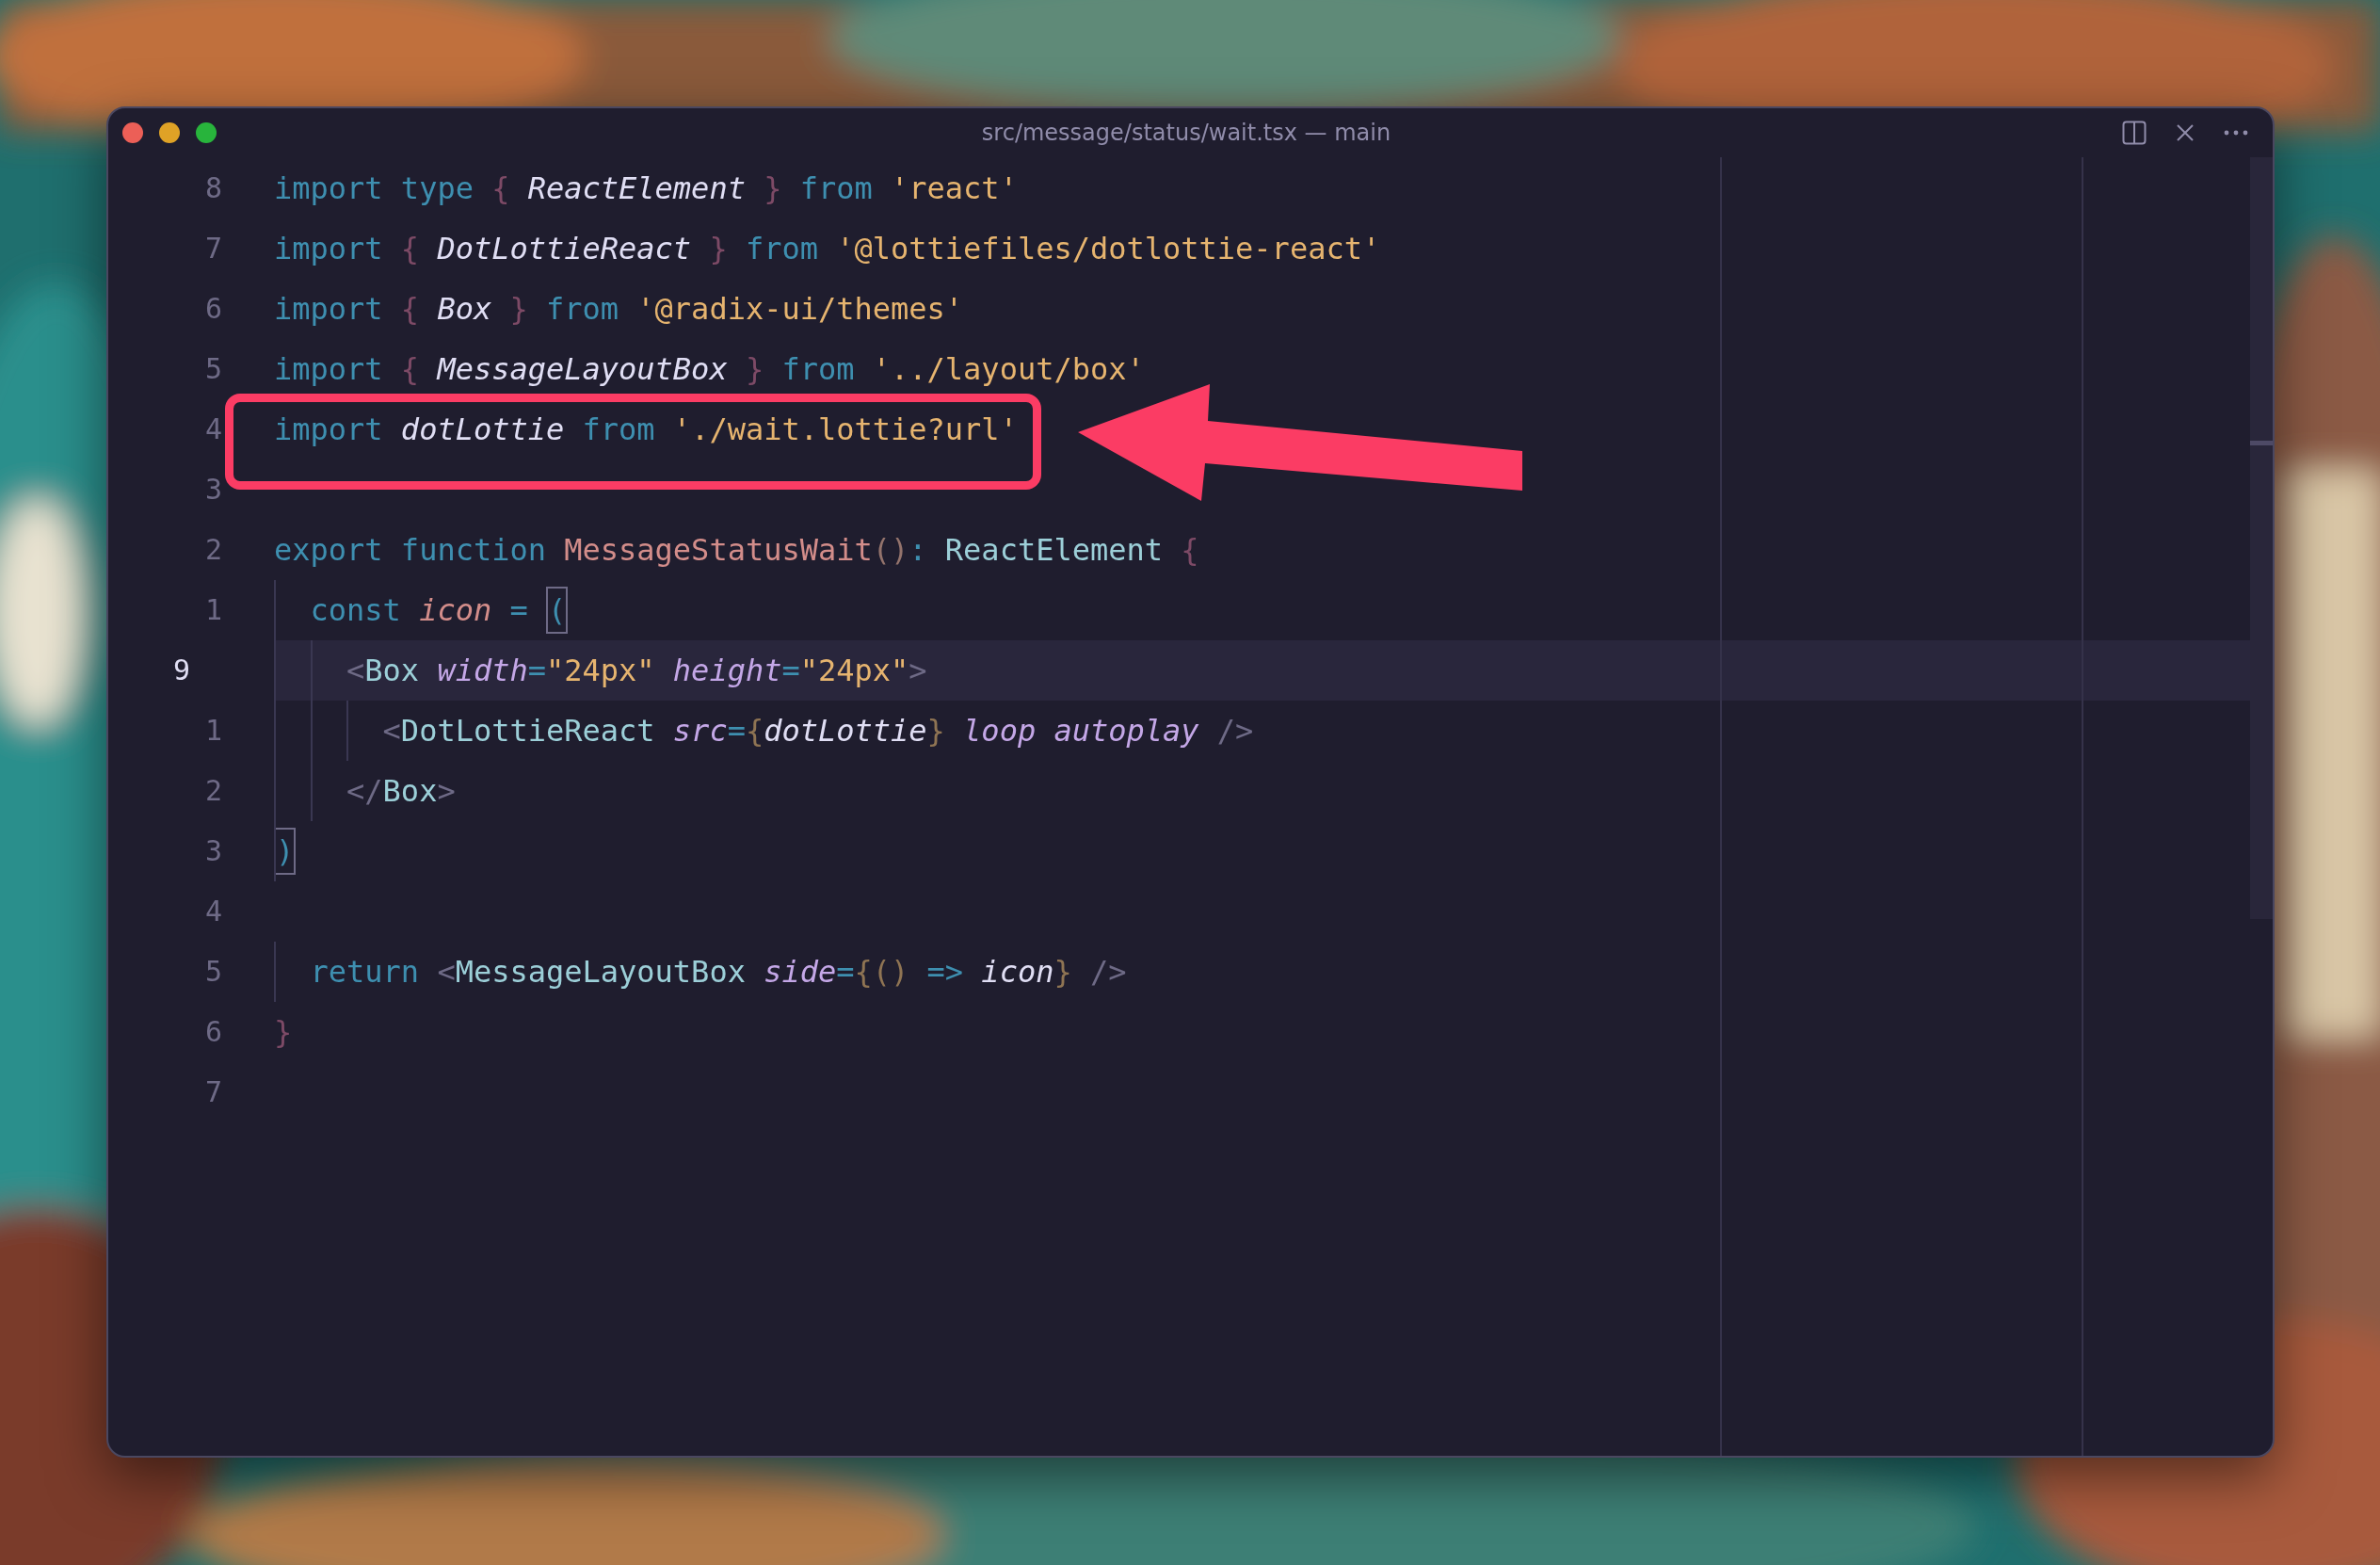 This screenshot has width=2380, height=1565. What do you see at coordinates (364, 791) in the screenshot?
I see `code-token: </` at bounding box center [364, 791].